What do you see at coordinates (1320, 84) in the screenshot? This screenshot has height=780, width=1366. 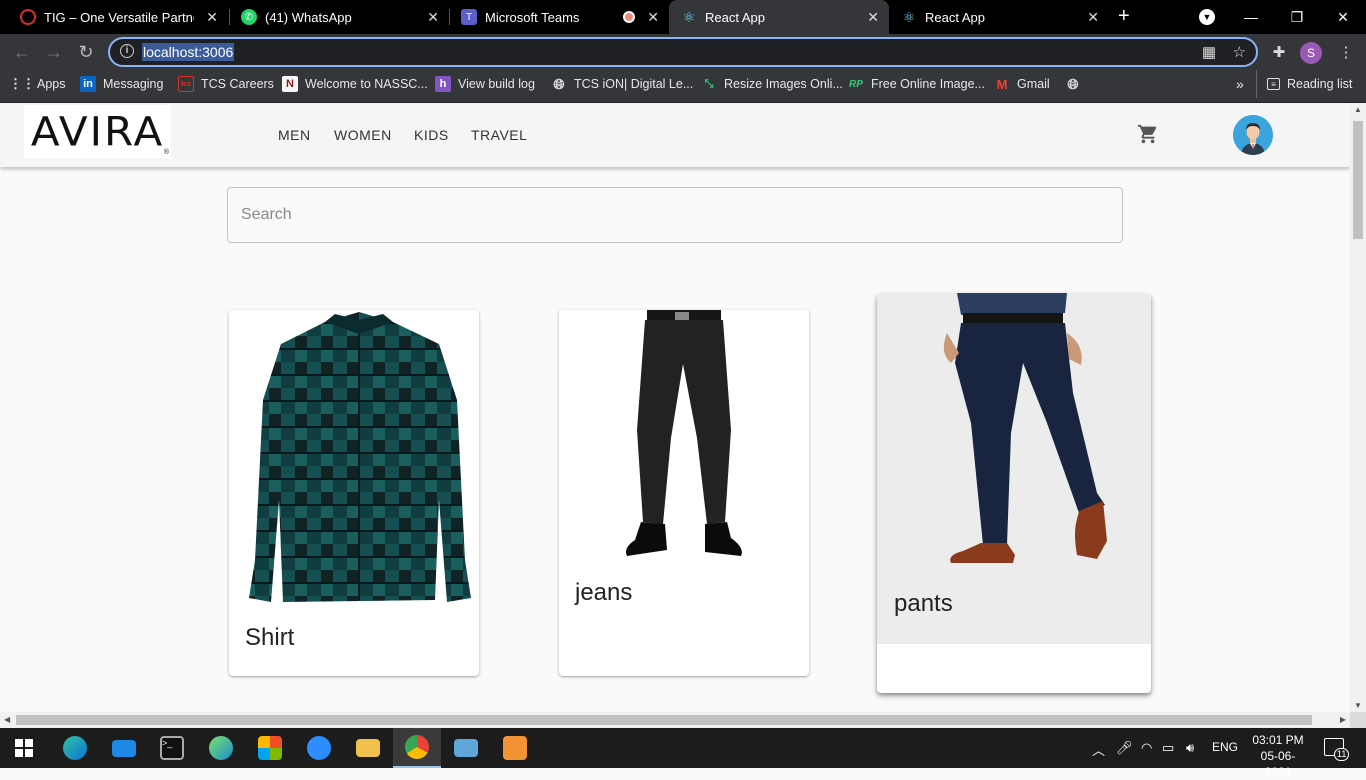 I see `reading-list-label: Reading list` at bounding box center [1320, 84].